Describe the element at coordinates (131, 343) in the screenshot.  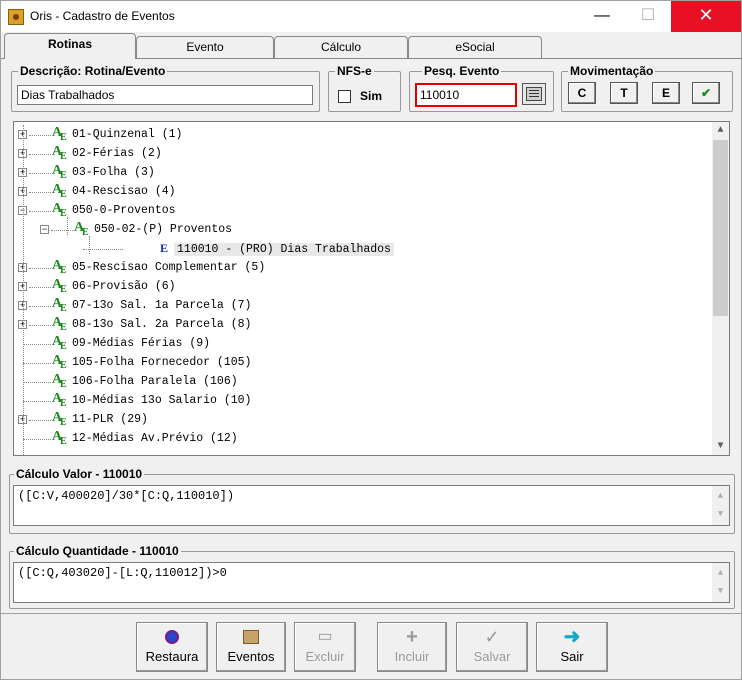
I see `tree-item: A E 09-Médias Férias (9)` at that location.